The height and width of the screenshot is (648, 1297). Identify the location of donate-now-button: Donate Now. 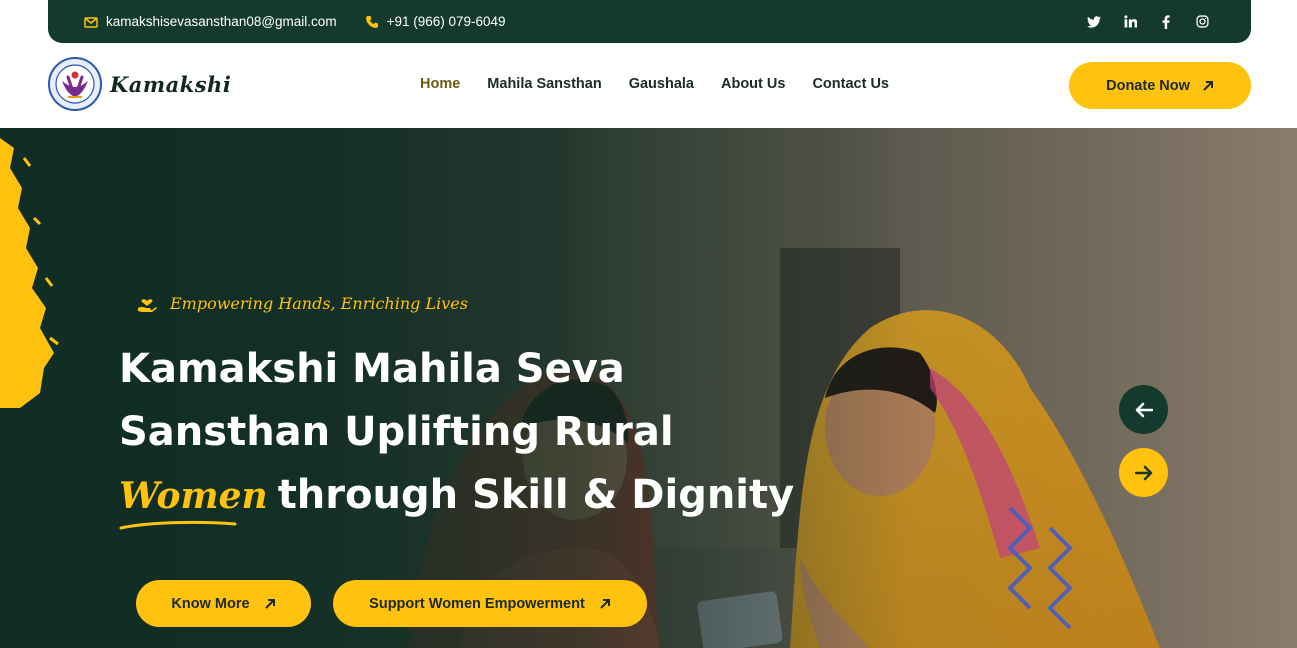
(1160, 85).